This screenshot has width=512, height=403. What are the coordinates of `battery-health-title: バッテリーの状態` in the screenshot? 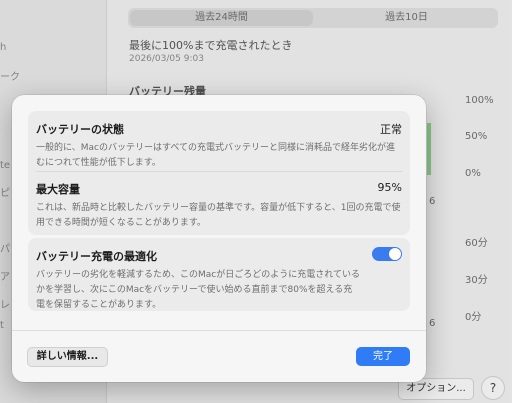 It's located at (80, 129).